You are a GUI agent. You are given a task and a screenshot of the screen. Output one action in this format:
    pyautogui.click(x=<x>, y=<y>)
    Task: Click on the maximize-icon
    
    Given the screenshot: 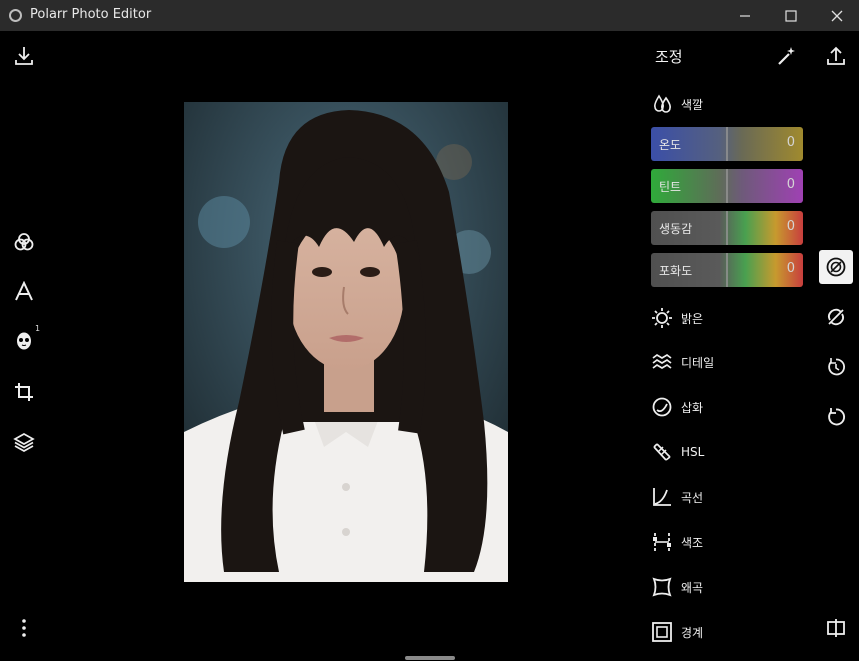 What is the action you would take?
    pyautogui.click(x=791, y=15)
    